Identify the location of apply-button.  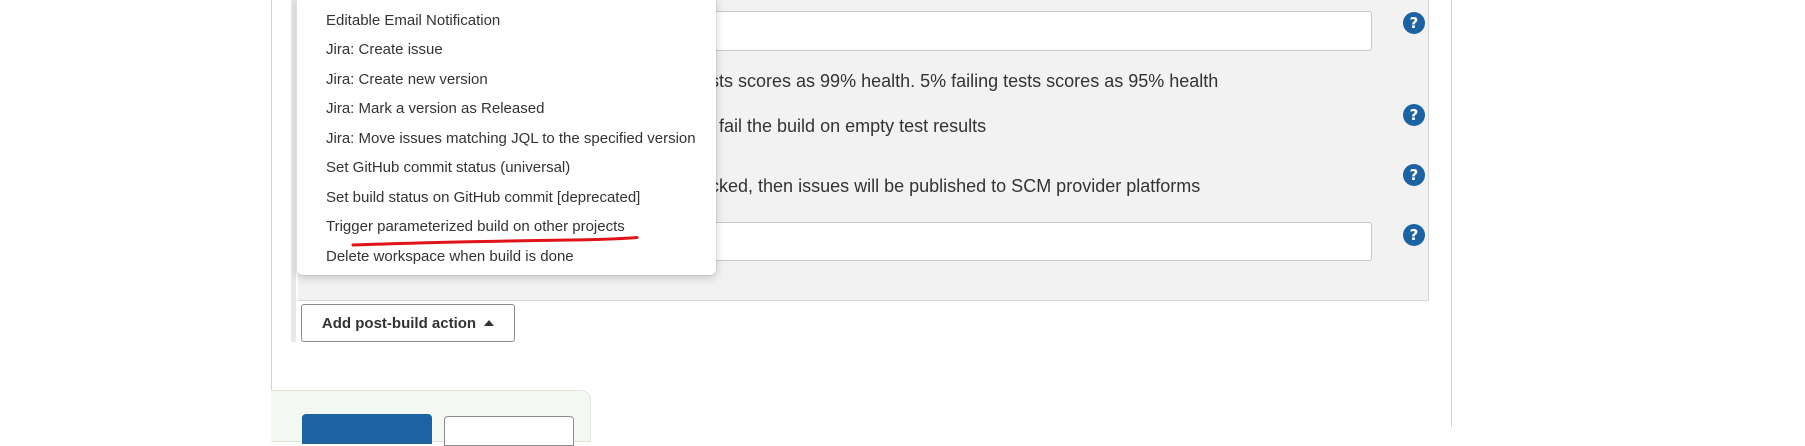
(509, 431).